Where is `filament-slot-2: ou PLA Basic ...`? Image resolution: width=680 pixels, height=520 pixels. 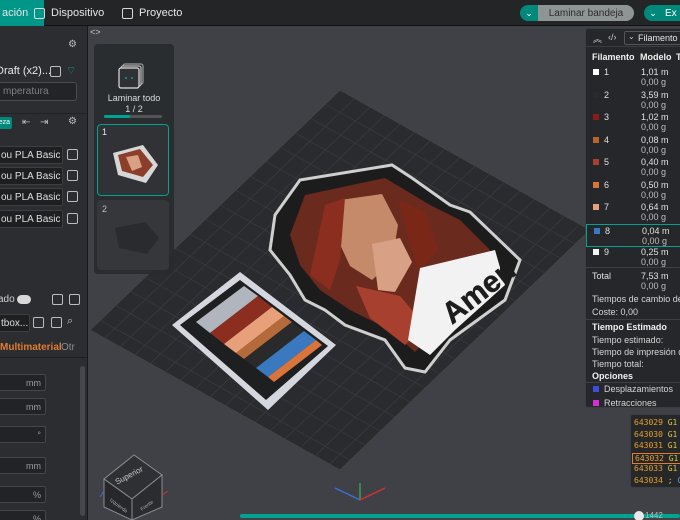
filament-slot-2: ou PLA Basic ... is located at coordinates (43, 176).